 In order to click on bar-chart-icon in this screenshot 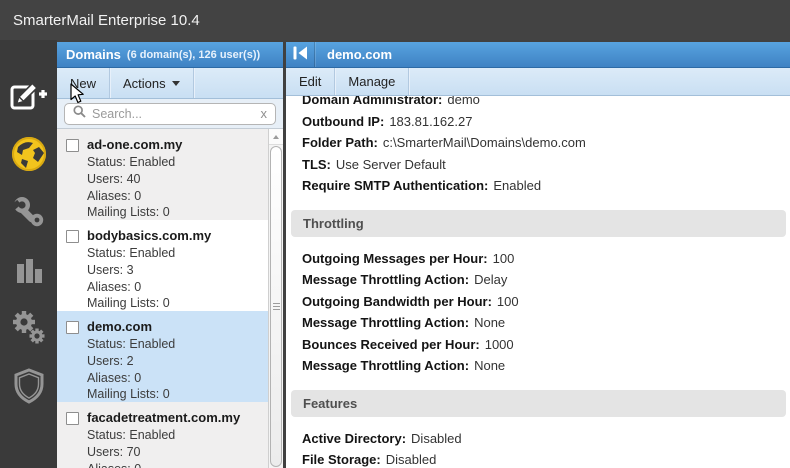, I will do `click(29, 272)`.